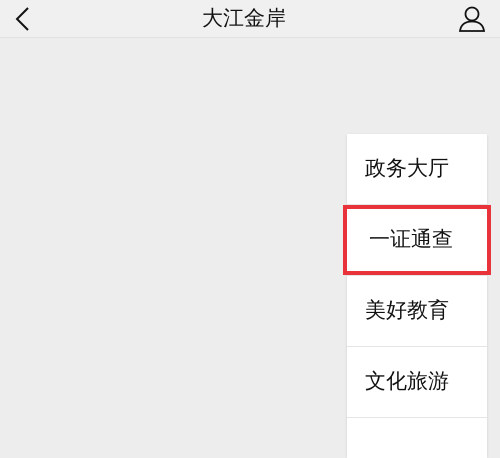 This screenshot has height=458, width=500. I want to click on page-title: 大江金岸, so click(244, 18).